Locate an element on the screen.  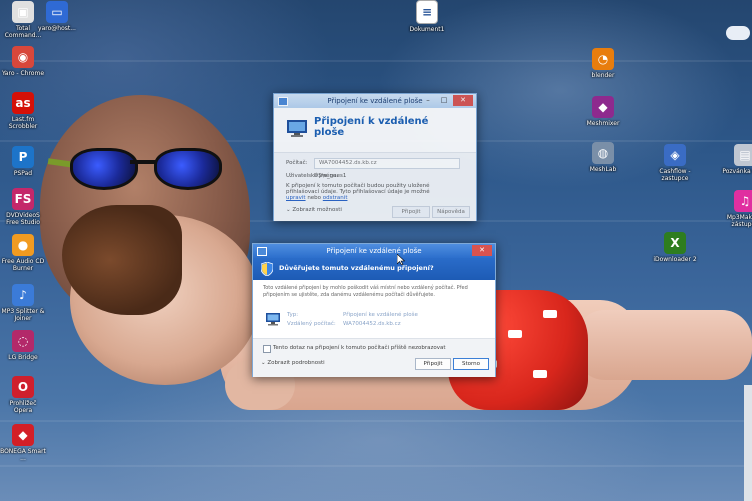
desktop-icon-label: blender is located at coordinates (603, 75).